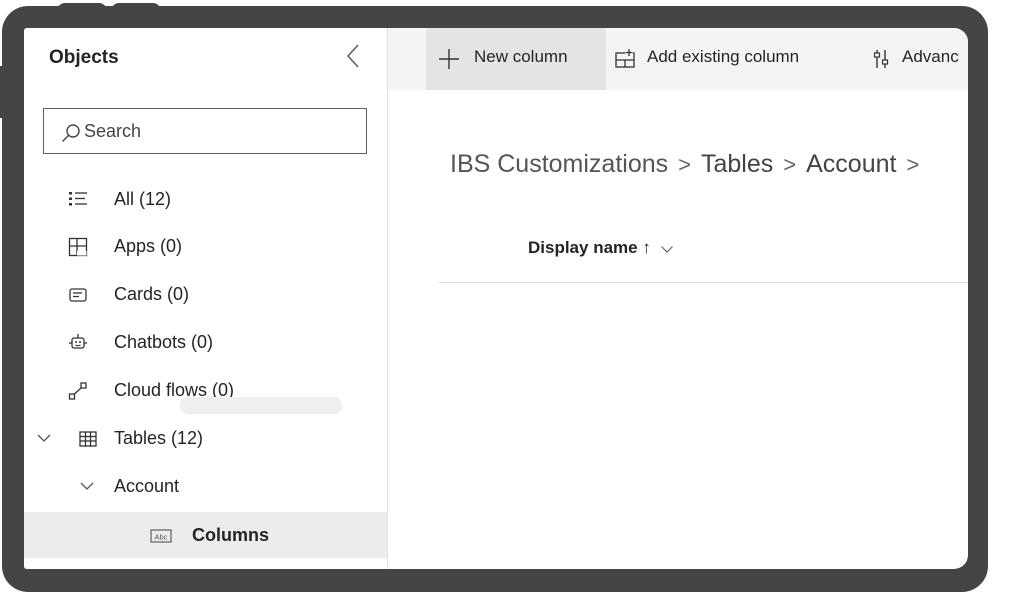  Describe the element at coordinates (205, 438) in the screenshot. I see `nav-item-tables: Tables (12)` at that location.